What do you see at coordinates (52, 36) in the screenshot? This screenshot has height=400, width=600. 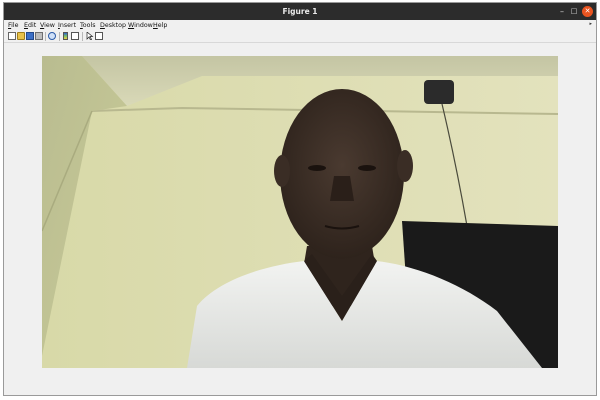 I see `zoom-icon` at bounding box center [52, 36].